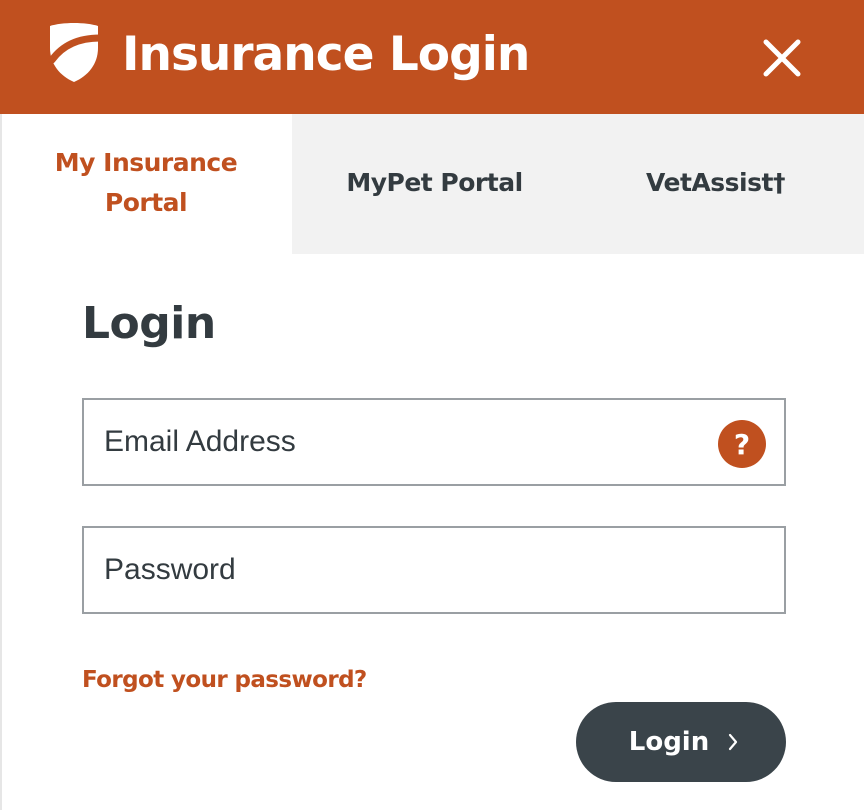  What do you see at coordinates (1, 462) in the screenshot?
I see `panel-border` at bounding box center [1, 462].